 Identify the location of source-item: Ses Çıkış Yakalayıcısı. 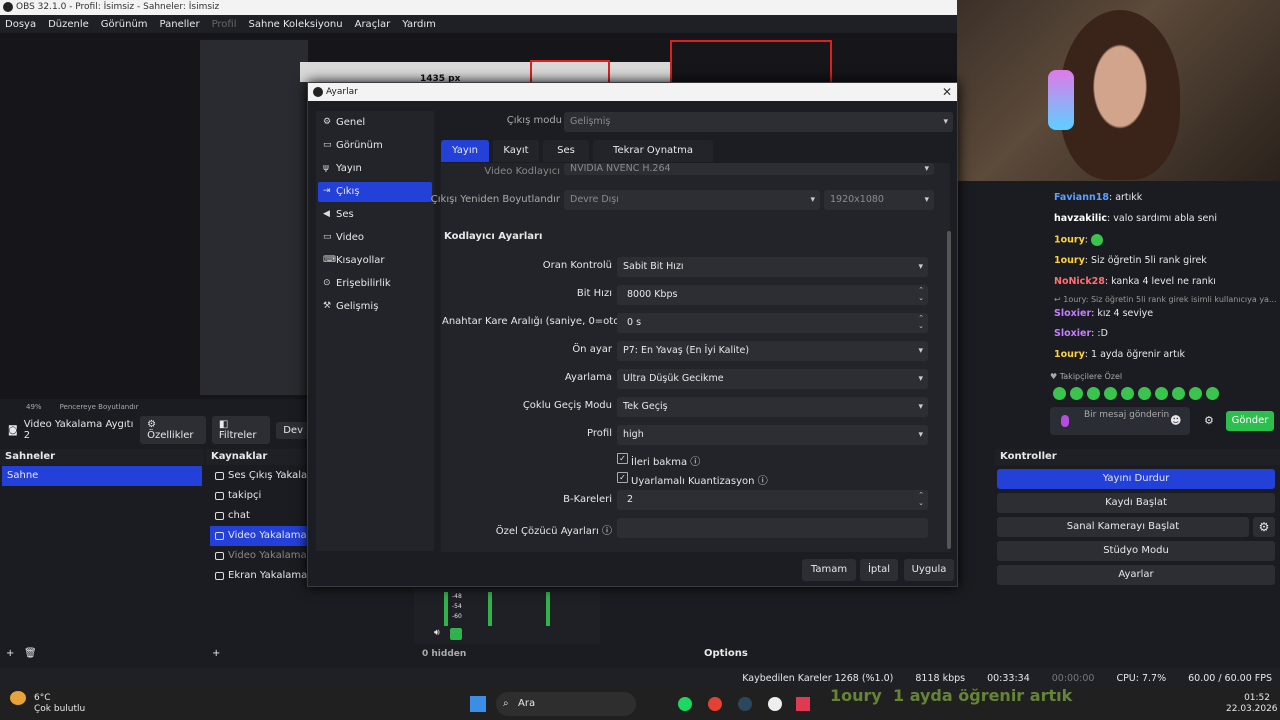
(260, 476).